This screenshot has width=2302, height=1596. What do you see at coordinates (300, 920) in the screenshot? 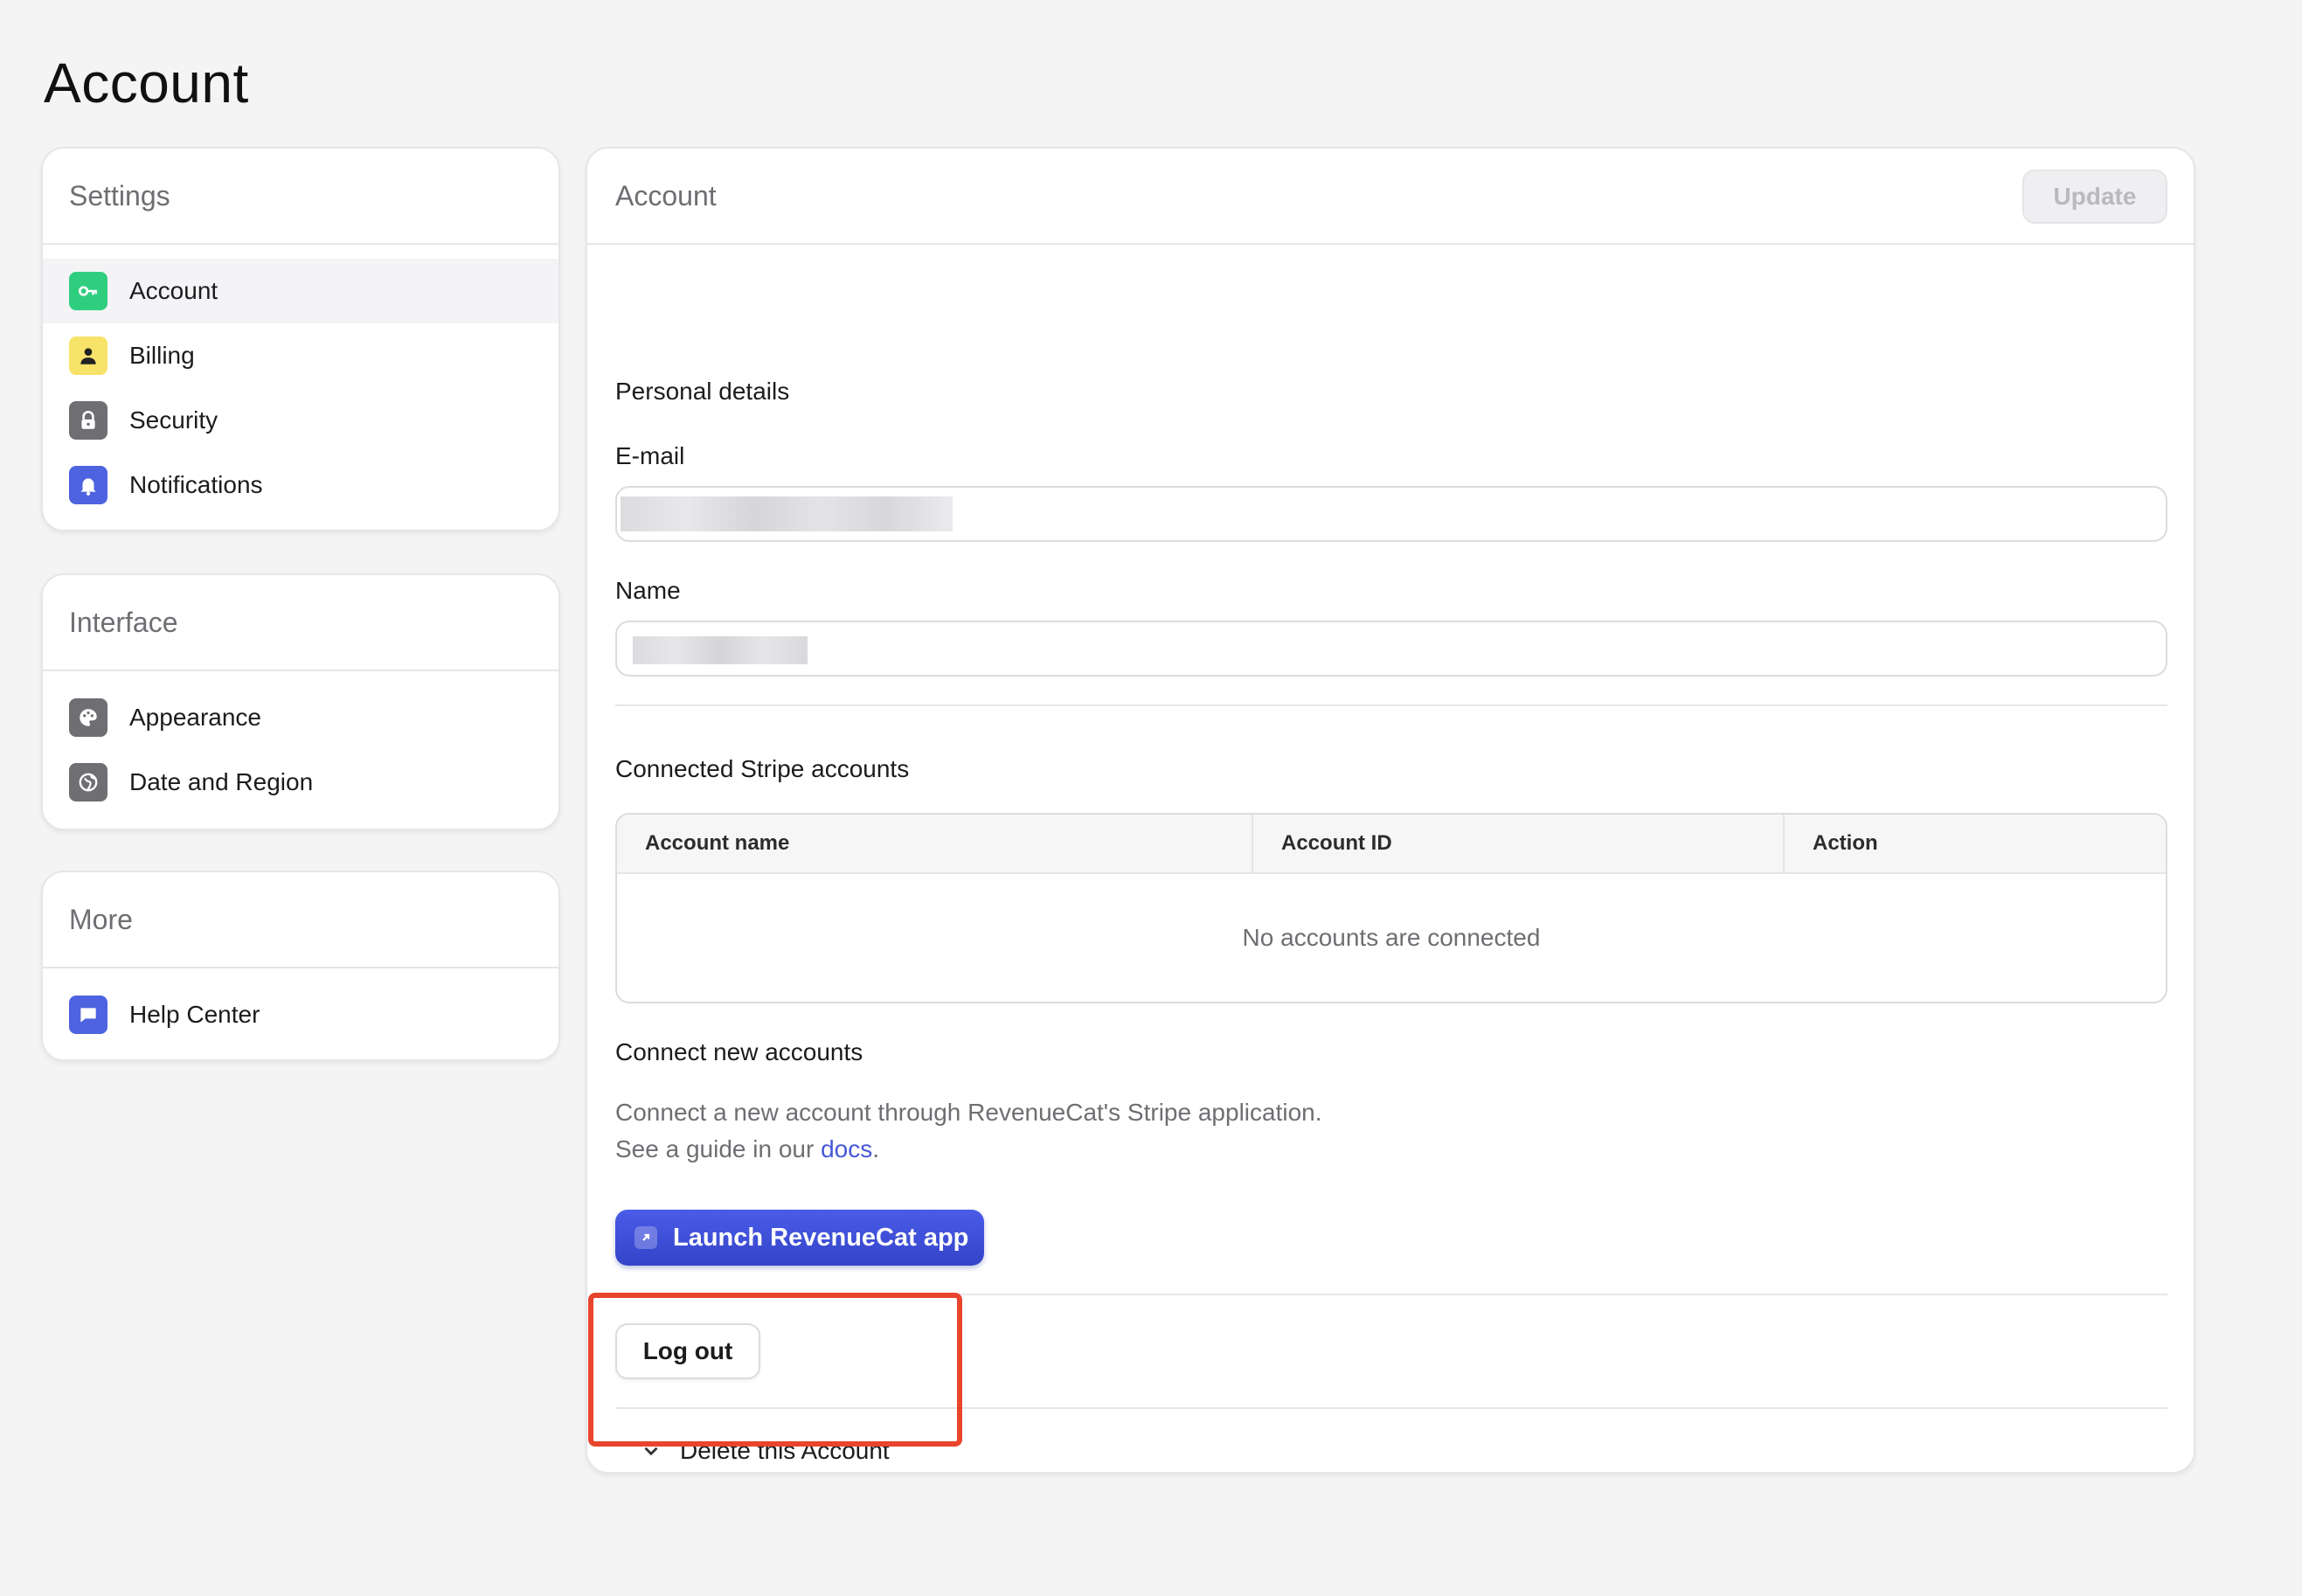
I see `more-heading: More` at bounding box center [300, 920].